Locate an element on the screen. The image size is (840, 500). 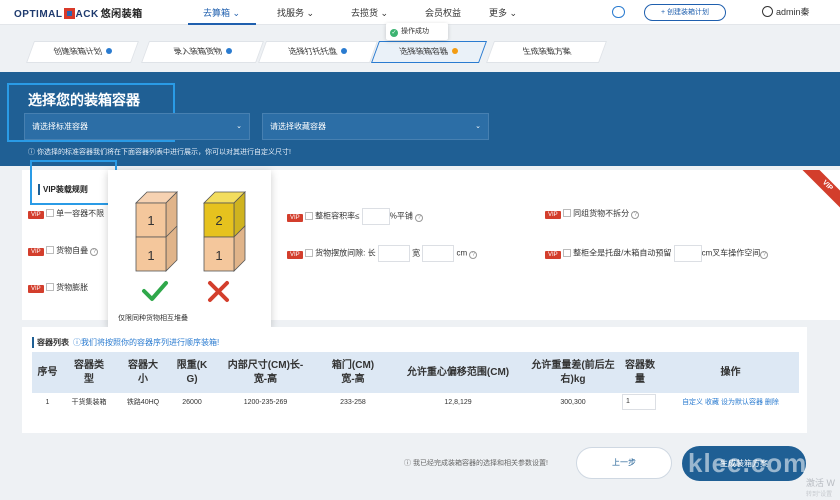
th-qty: 容器数量 is located at coordinates (640, 372).